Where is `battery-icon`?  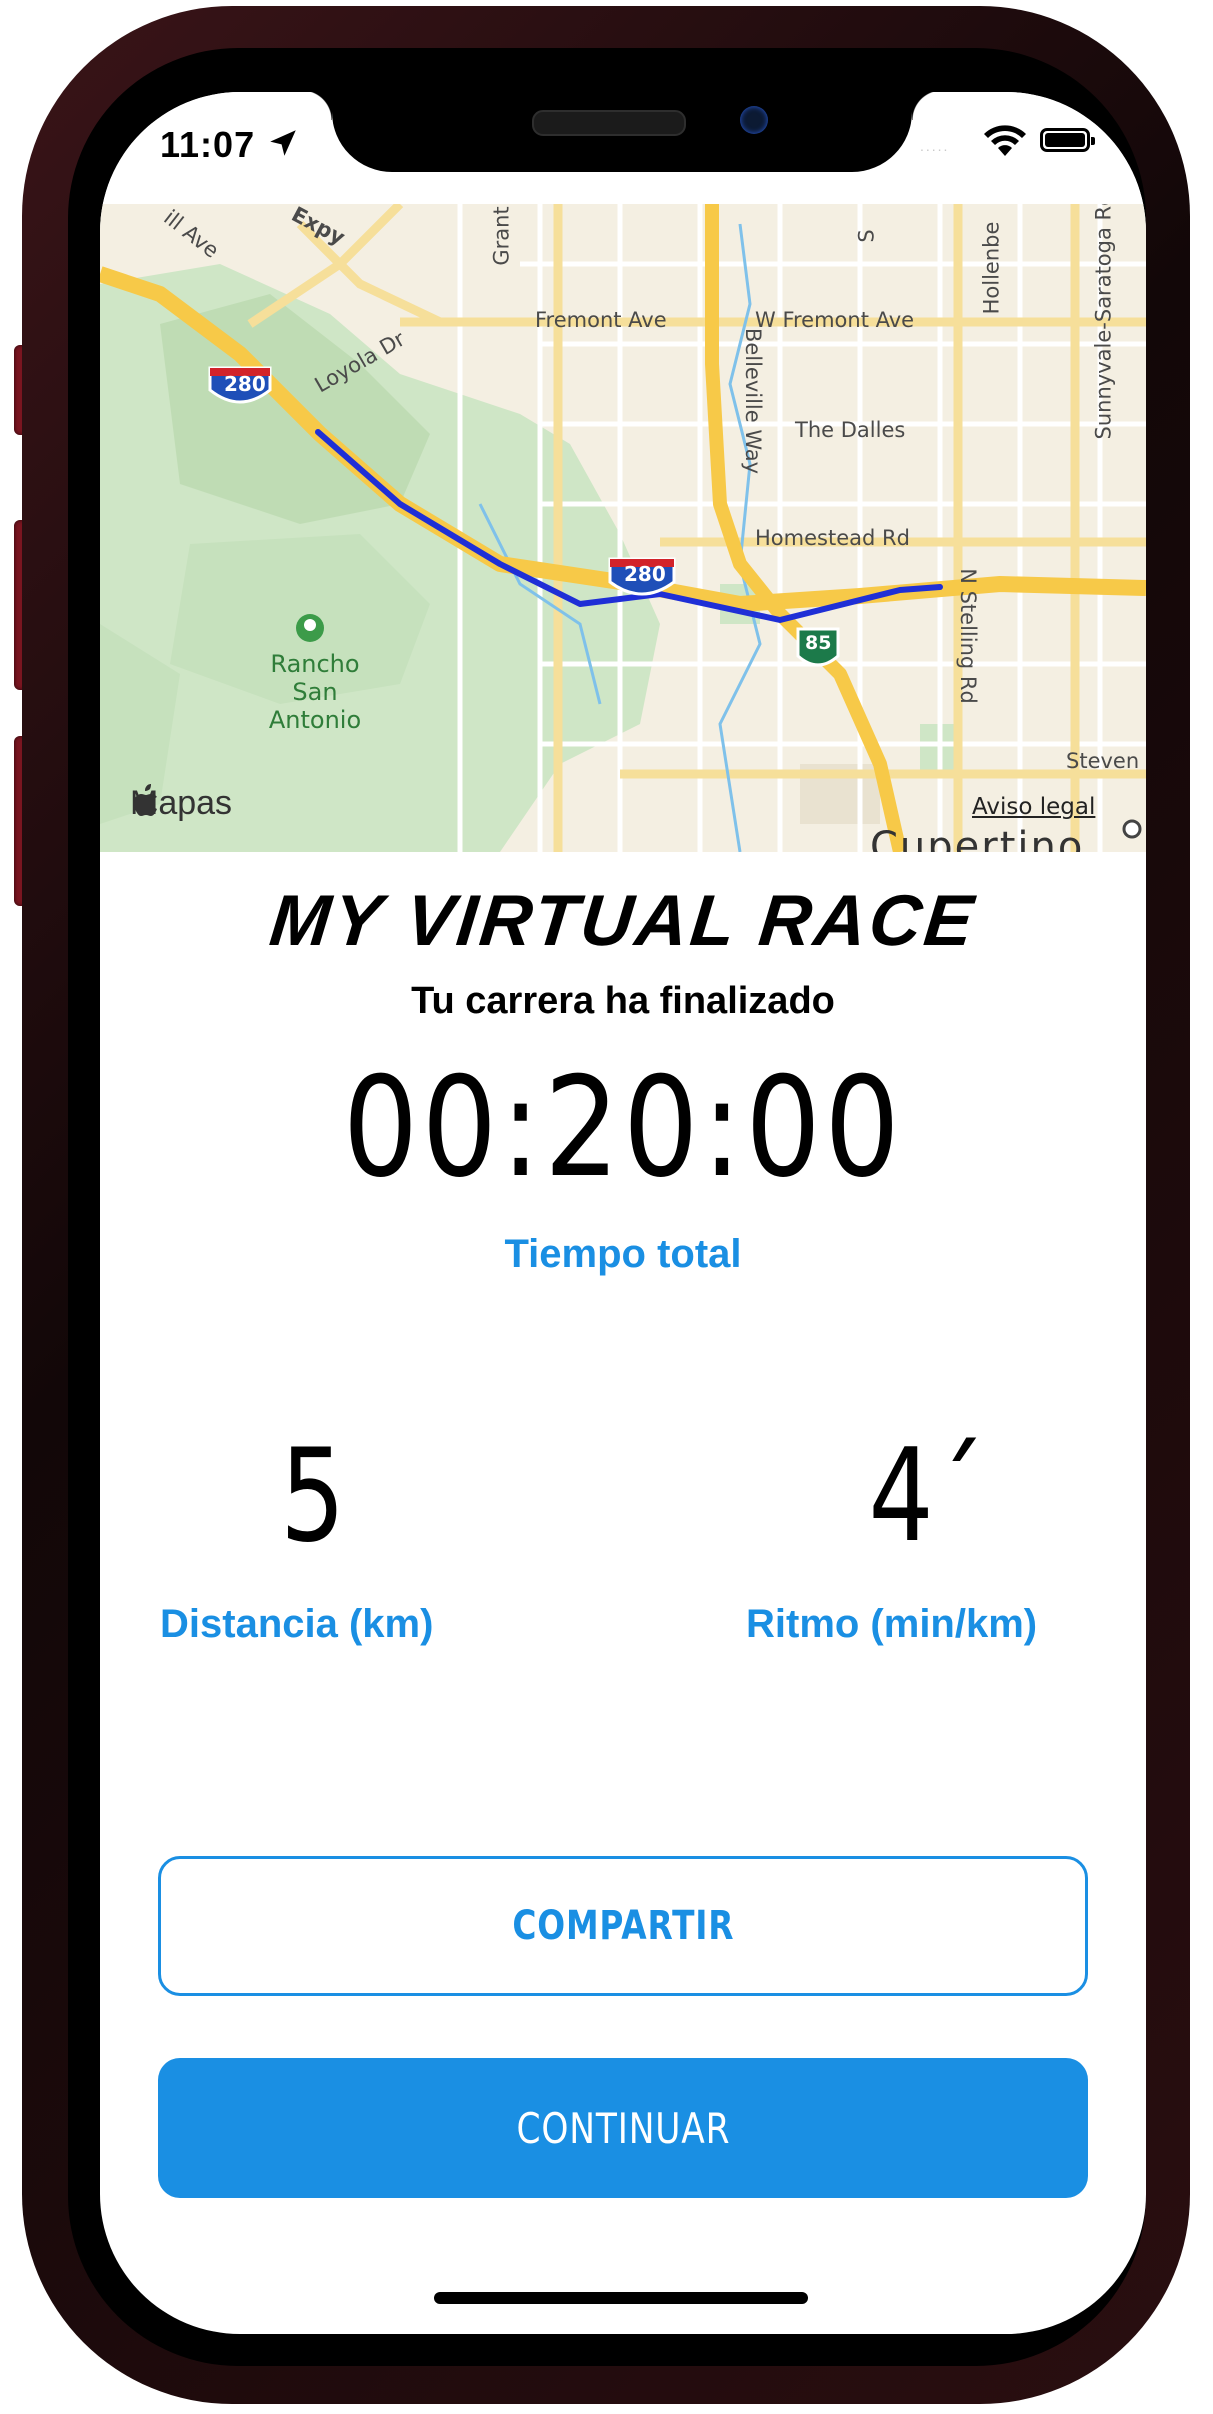
battery-icon is located at coordinates (1067, 140).